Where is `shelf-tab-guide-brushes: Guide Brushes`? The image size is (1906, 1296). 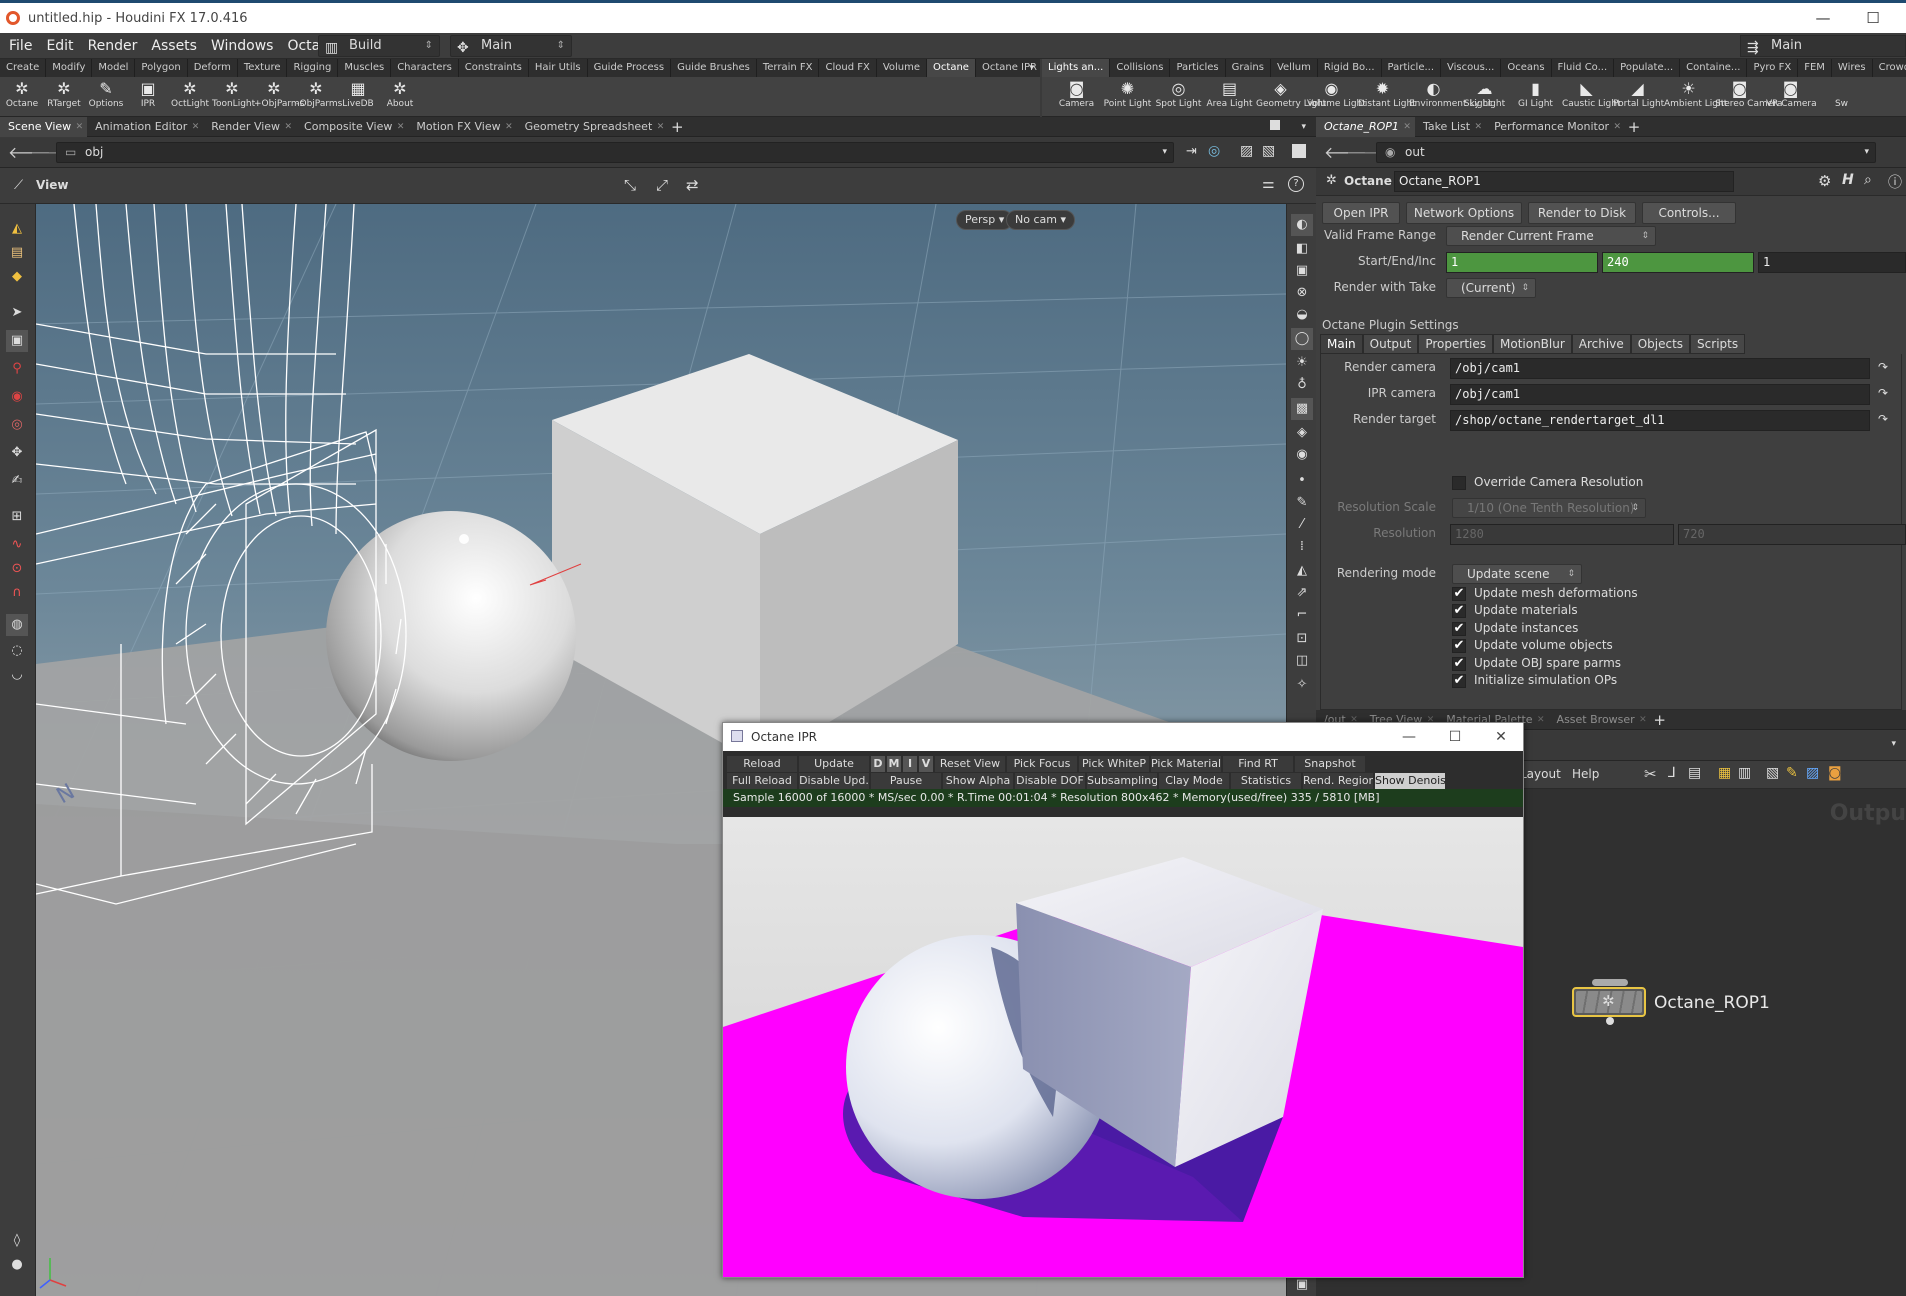 shelf-tab-guide-brushes: Guide Brushes is located at coordinates (714, 68).